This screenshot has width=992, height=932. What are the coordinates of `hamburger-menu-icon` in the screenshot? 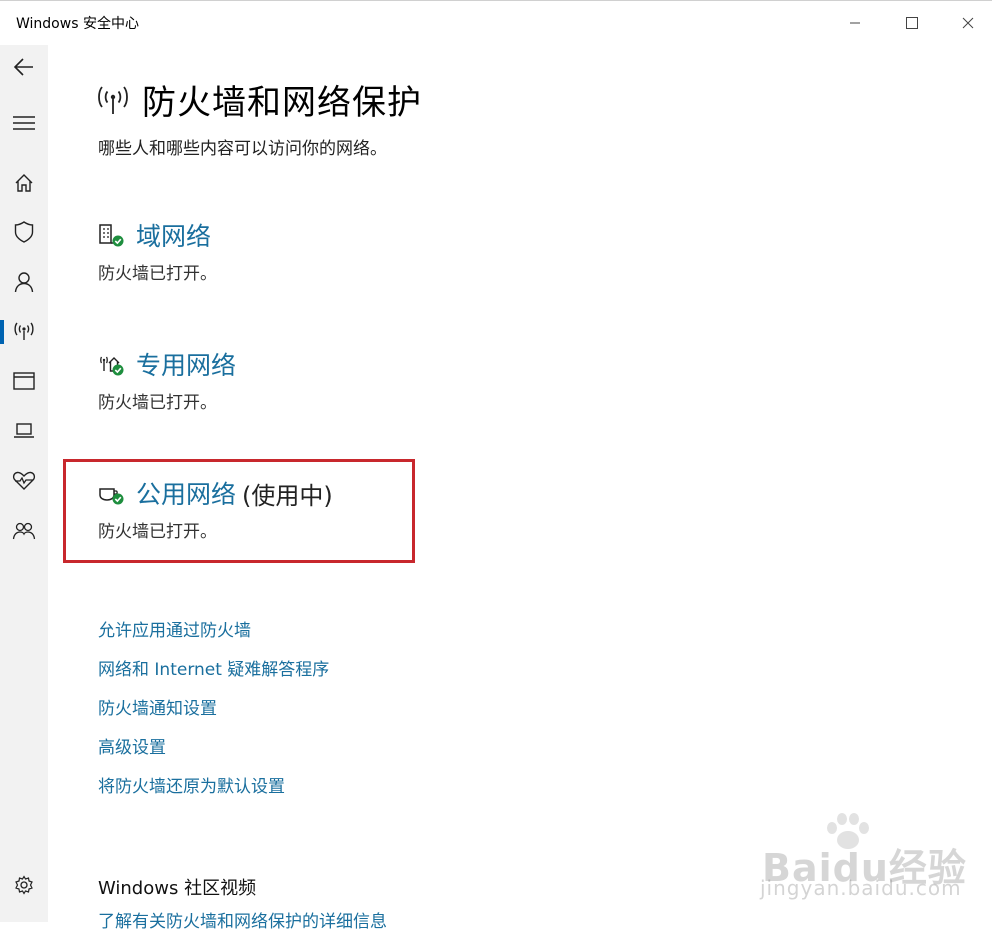 It's located at (24, 123).